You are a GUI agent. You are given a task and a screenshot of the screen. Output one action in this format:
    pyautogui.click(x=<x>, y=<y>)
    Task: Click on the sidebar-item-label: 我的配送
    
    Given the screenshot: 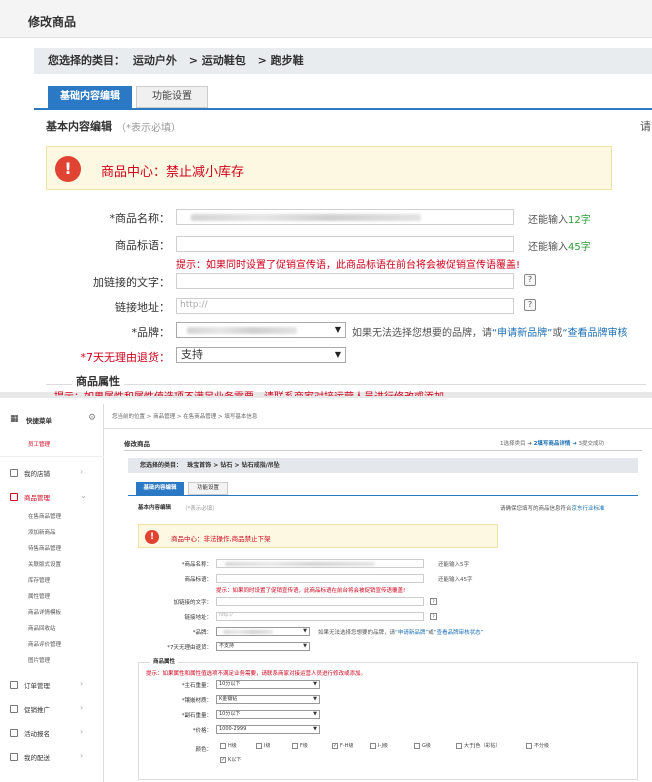 What is the action you would take?
    pyautogui.click(x=37, y=758)
    